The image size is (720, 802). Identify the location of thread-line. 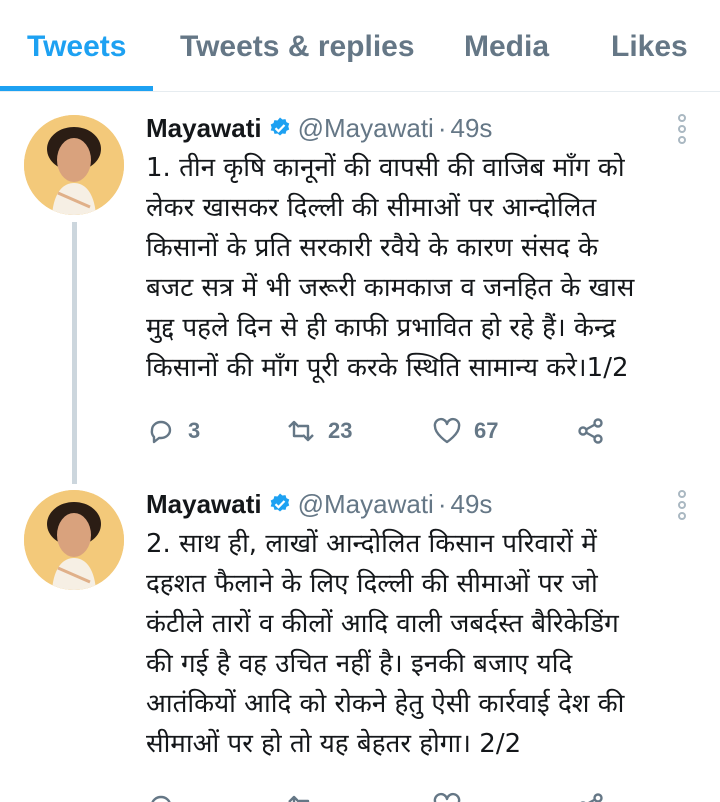
(74, 353).